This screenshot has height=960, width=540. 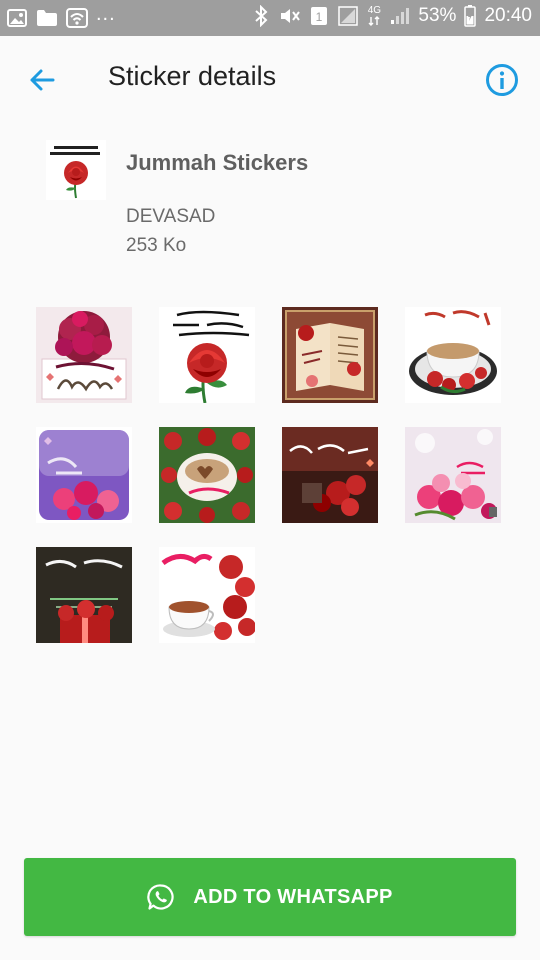 I want to click on wifi-icon, so click(x=77, y=18).